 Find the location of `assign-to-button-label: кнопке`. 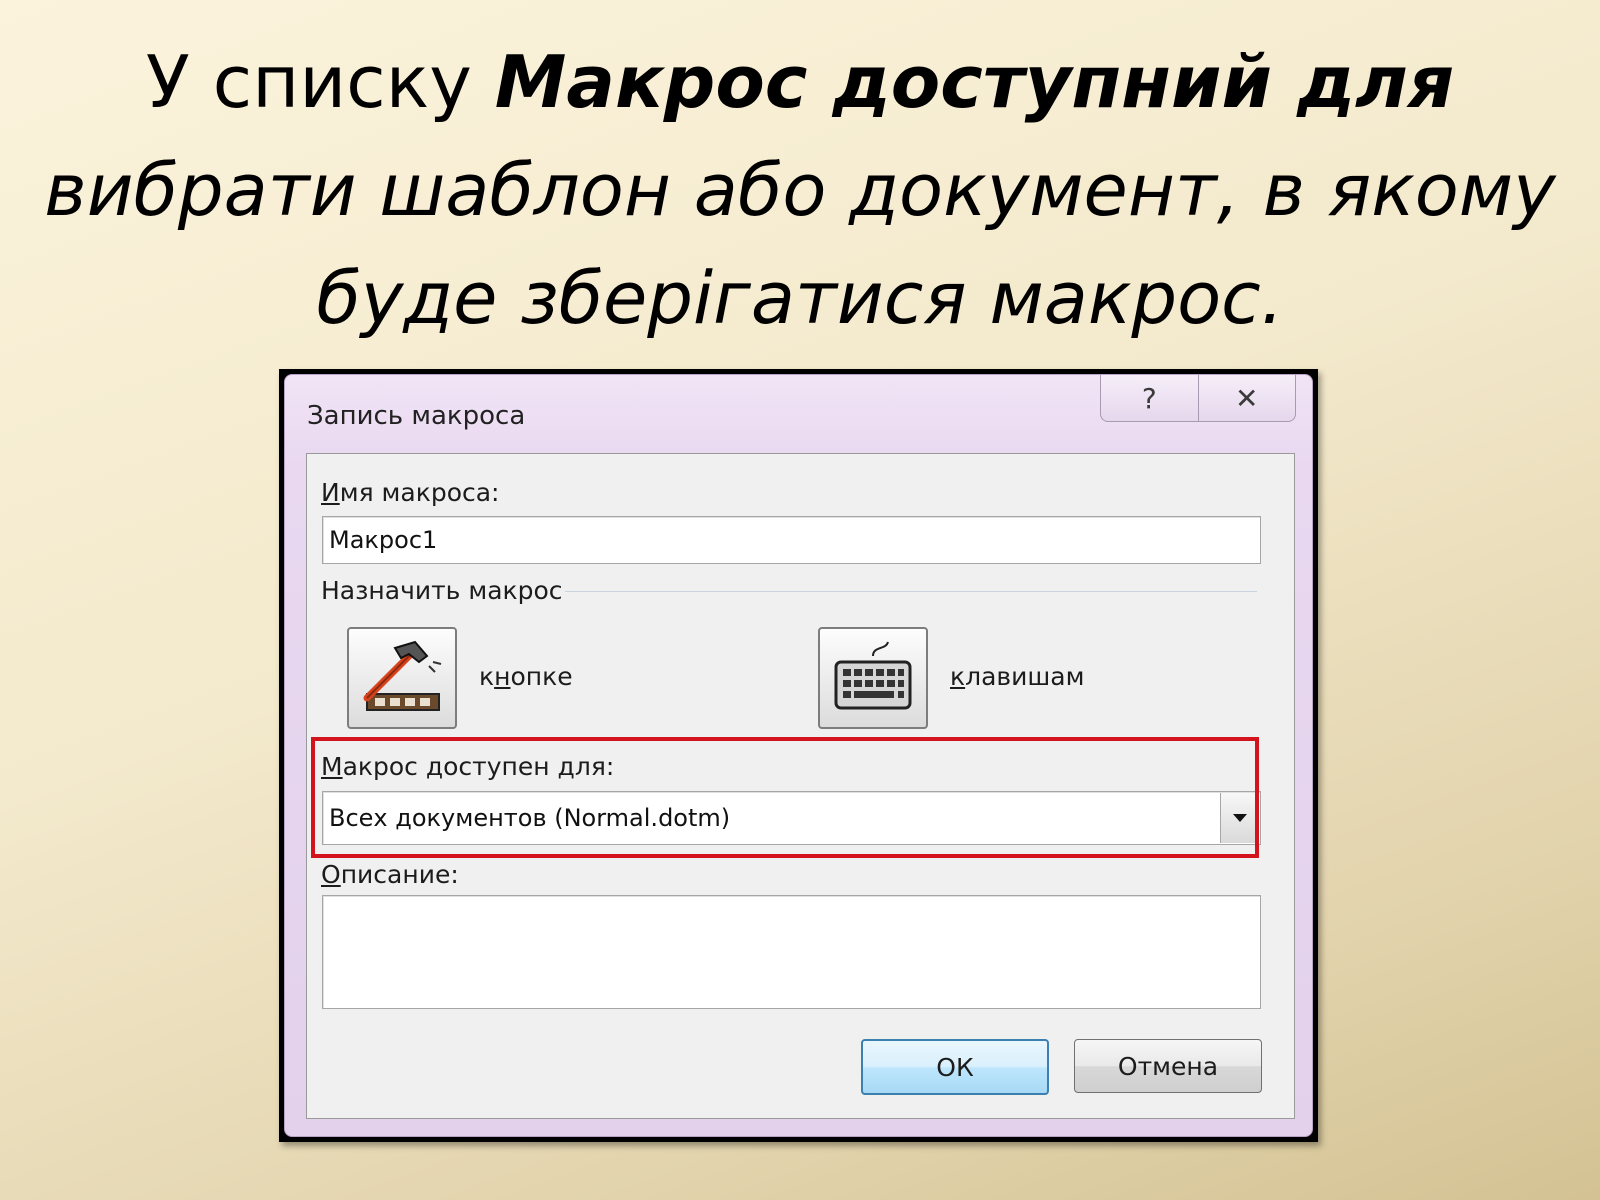

assign-to-button-label: кнопке is located at coordinates (526, 676).